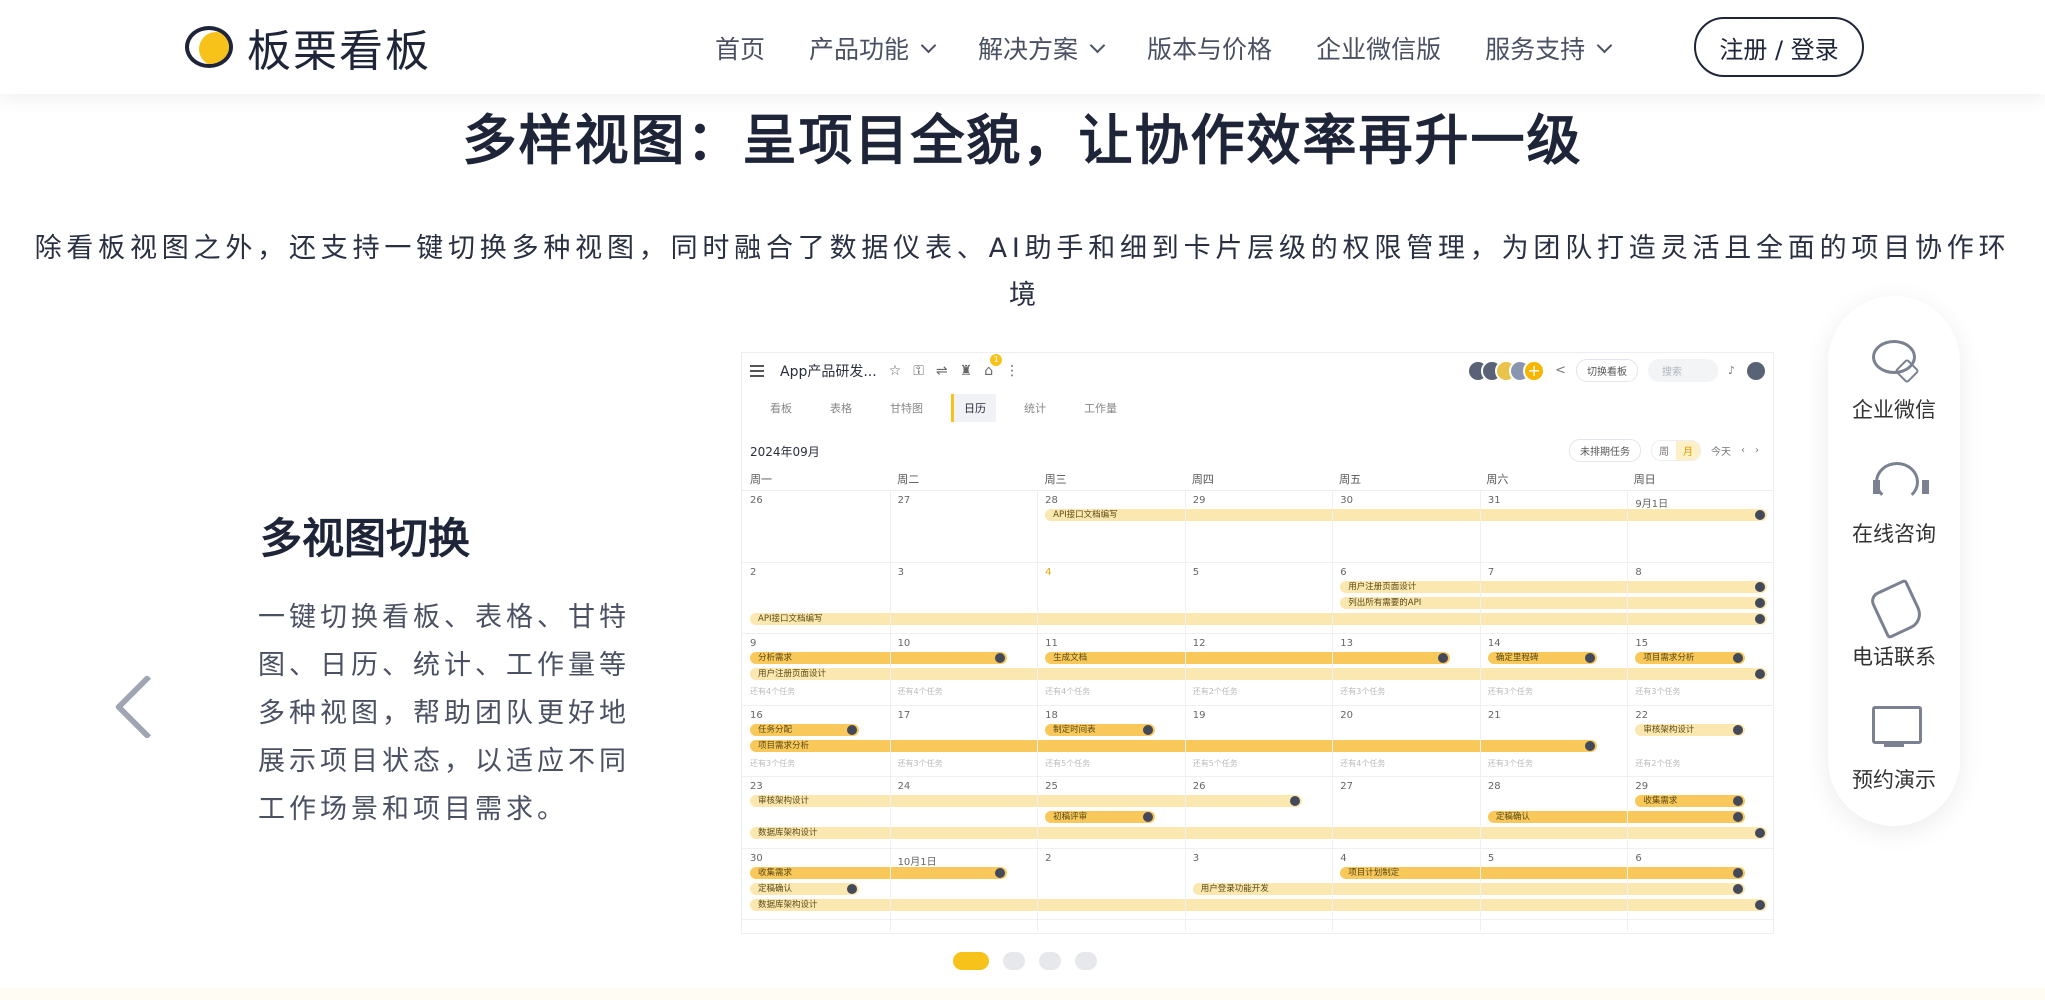 The width and height of the screenshot is (2045, 1000). What do you see at coordinates (308, 47) in the screenshot?
I see `brand-logo: 板栗看板` at bounding box center [308, 47].